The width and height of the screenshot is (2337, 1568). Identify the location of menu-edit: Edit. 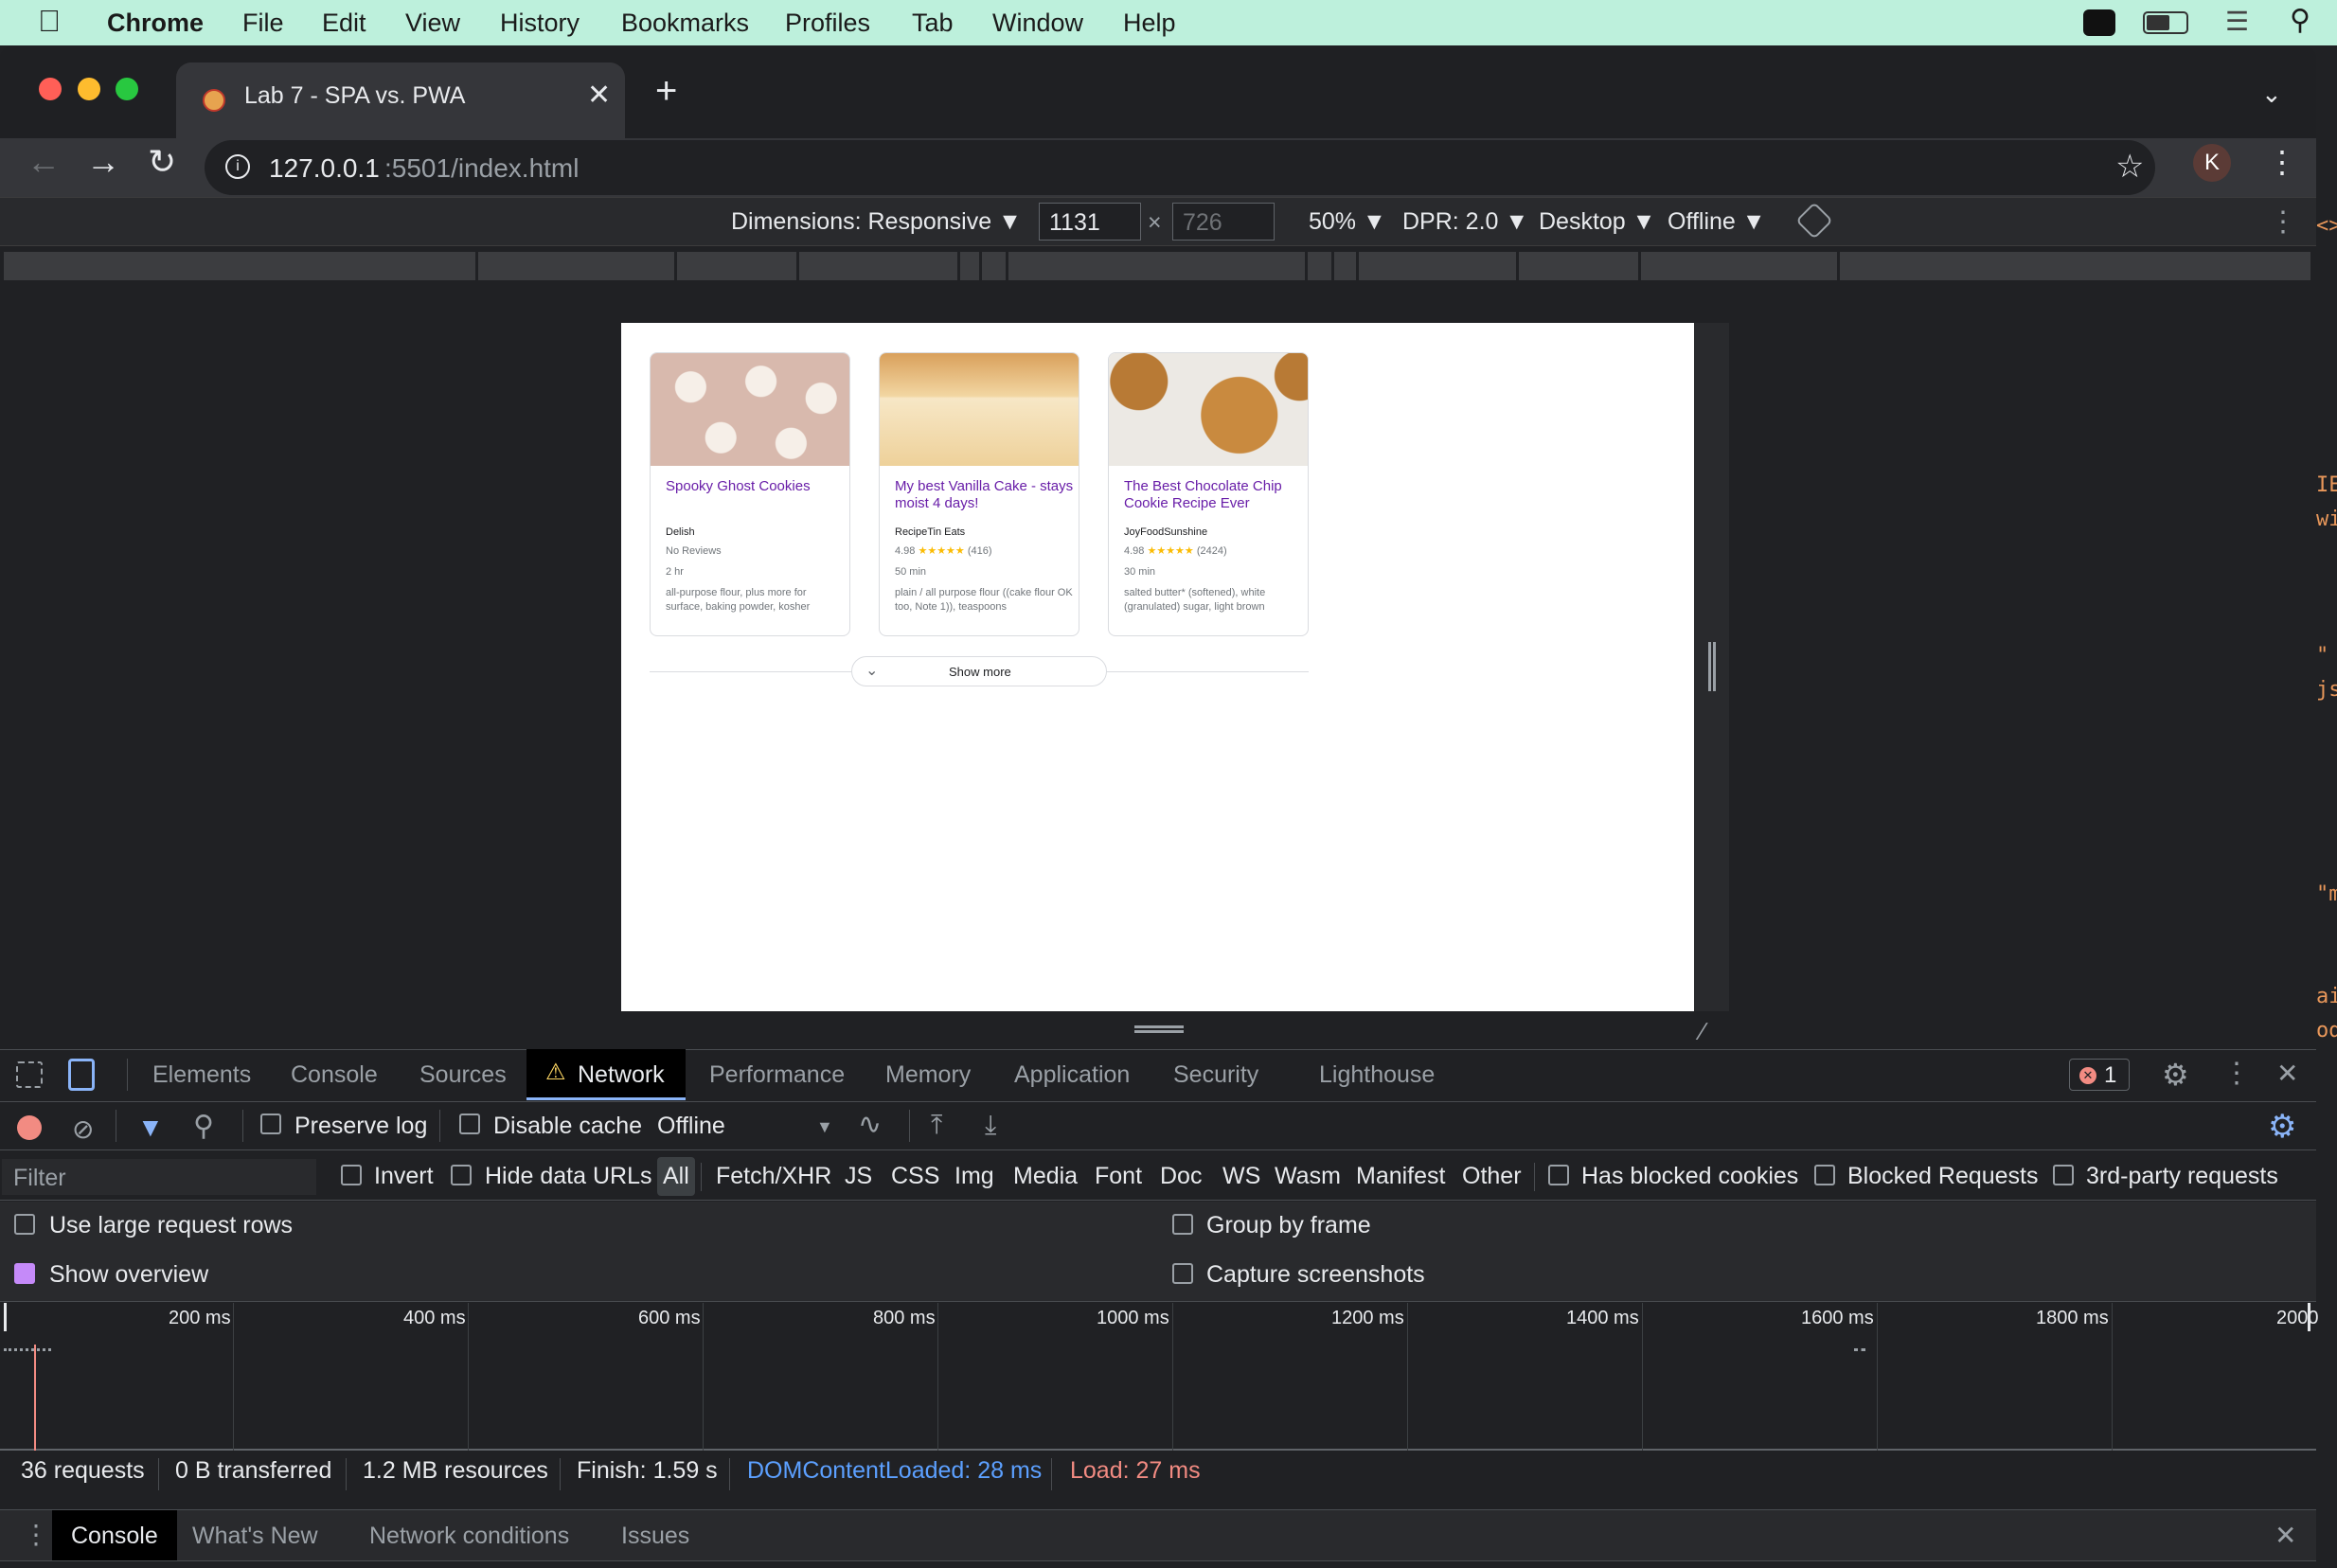
(344, 23).